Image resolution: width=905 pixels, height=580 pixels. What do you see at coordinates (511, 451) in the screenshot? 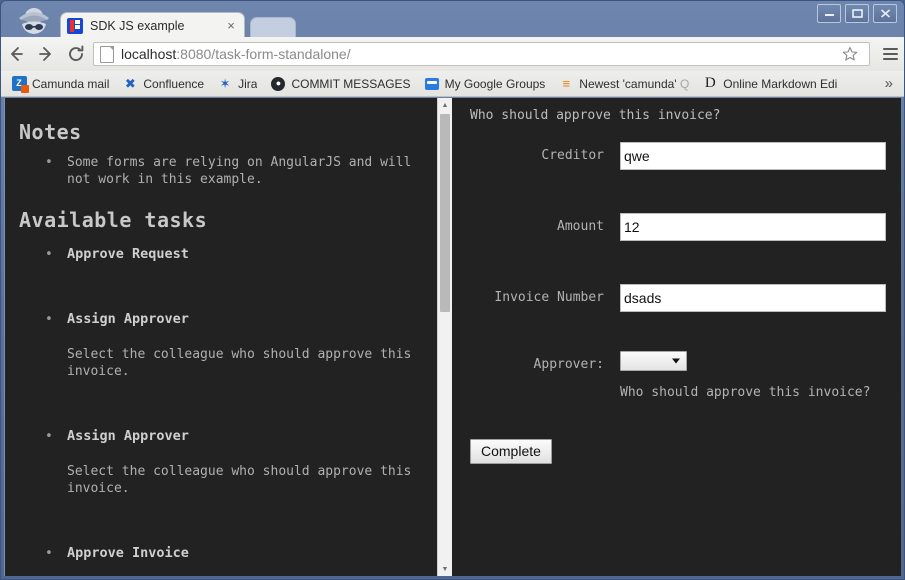
I see `complete-button: Complete` at bounding box center [511, 451].